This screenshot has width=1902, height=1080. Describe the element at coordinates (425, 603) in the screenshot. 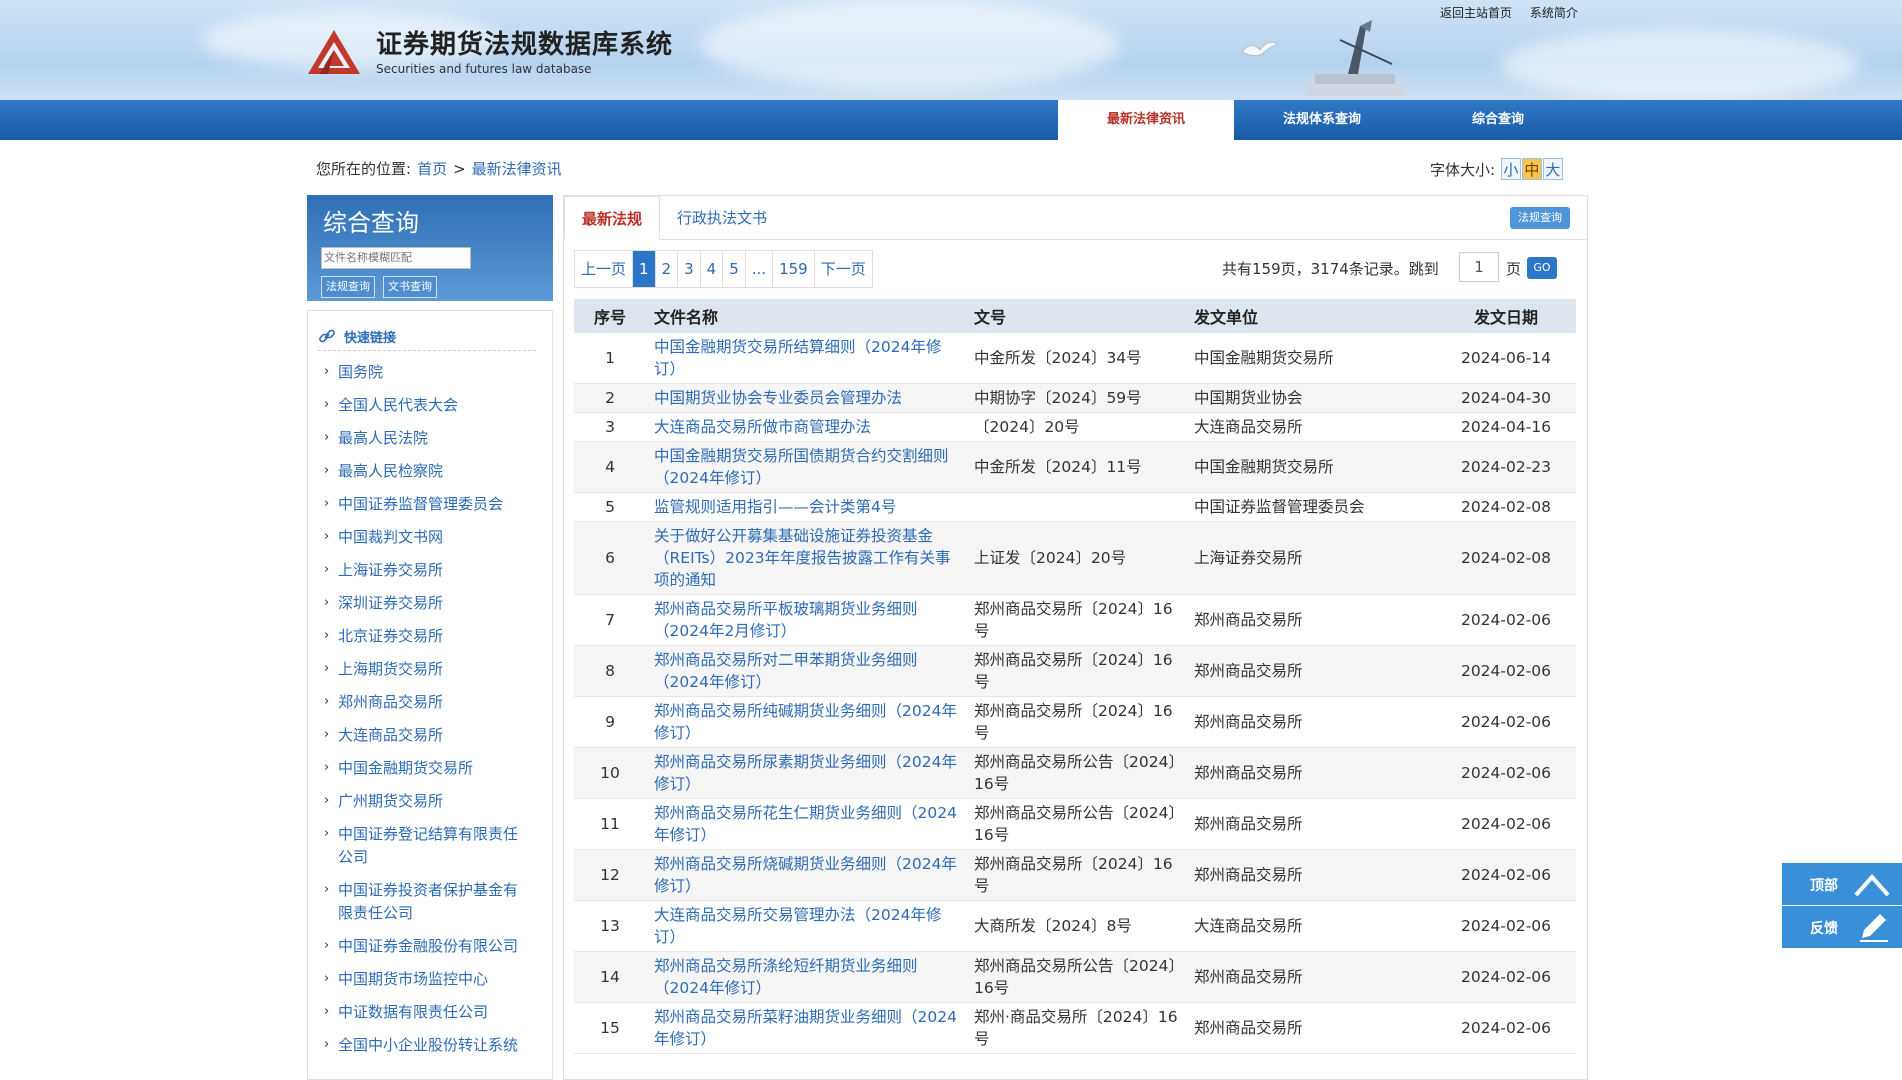

I see `quick-link-item: 深圳证券交易所` at that location.